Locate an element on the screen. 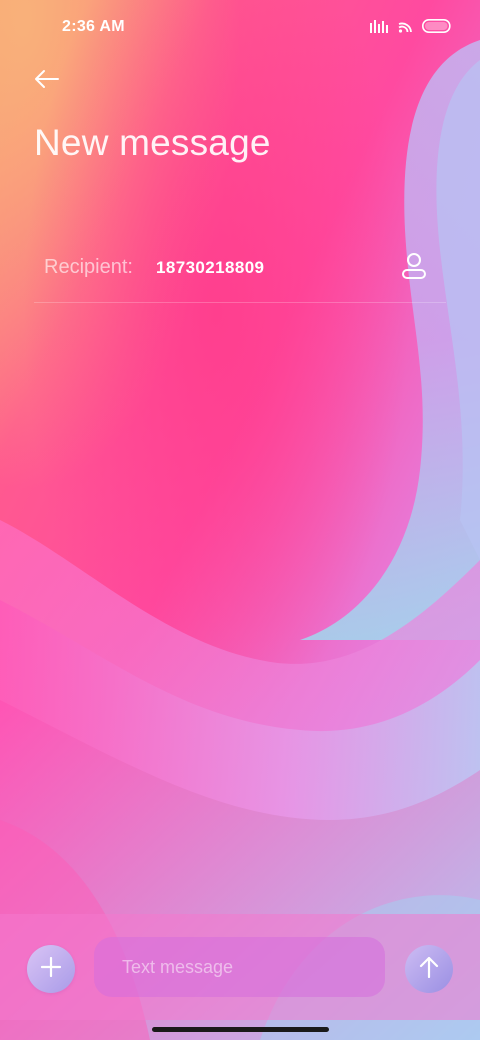  battery-icon is located at coordinates (437, 28).